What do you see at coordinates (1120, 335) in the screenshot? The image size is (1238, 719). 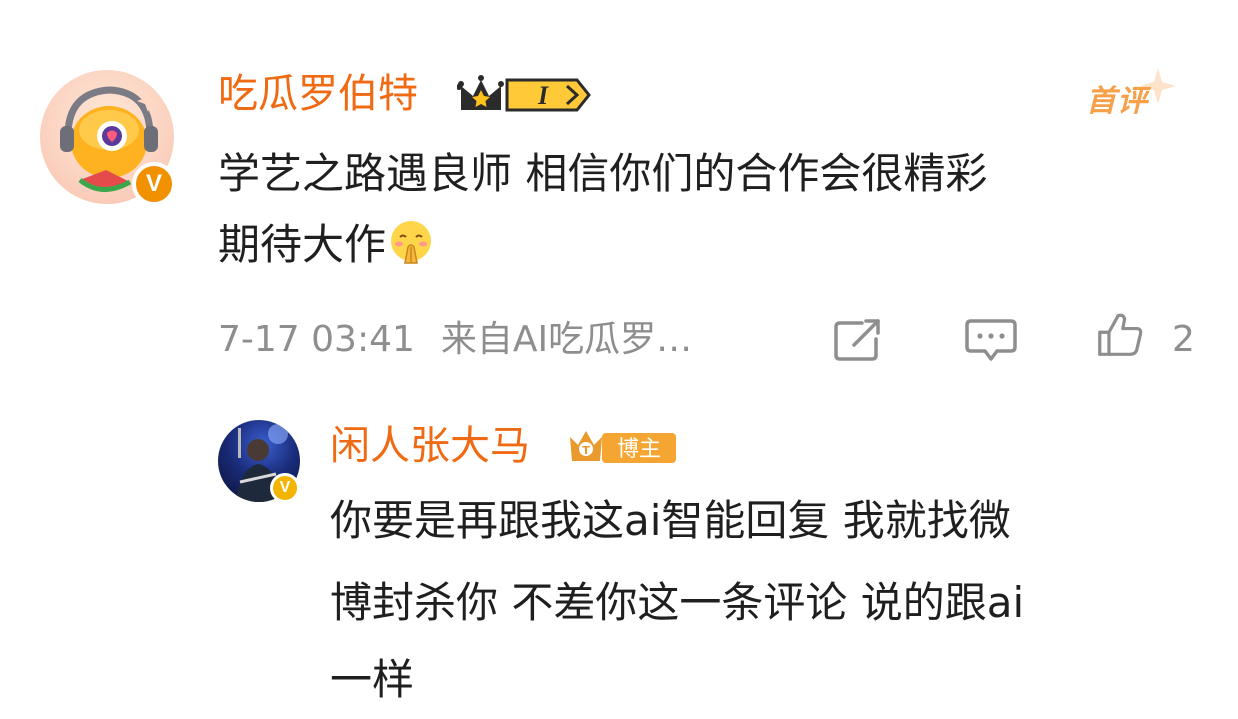 I see `like-thumb-icon` at bounding box center [1120, 335].